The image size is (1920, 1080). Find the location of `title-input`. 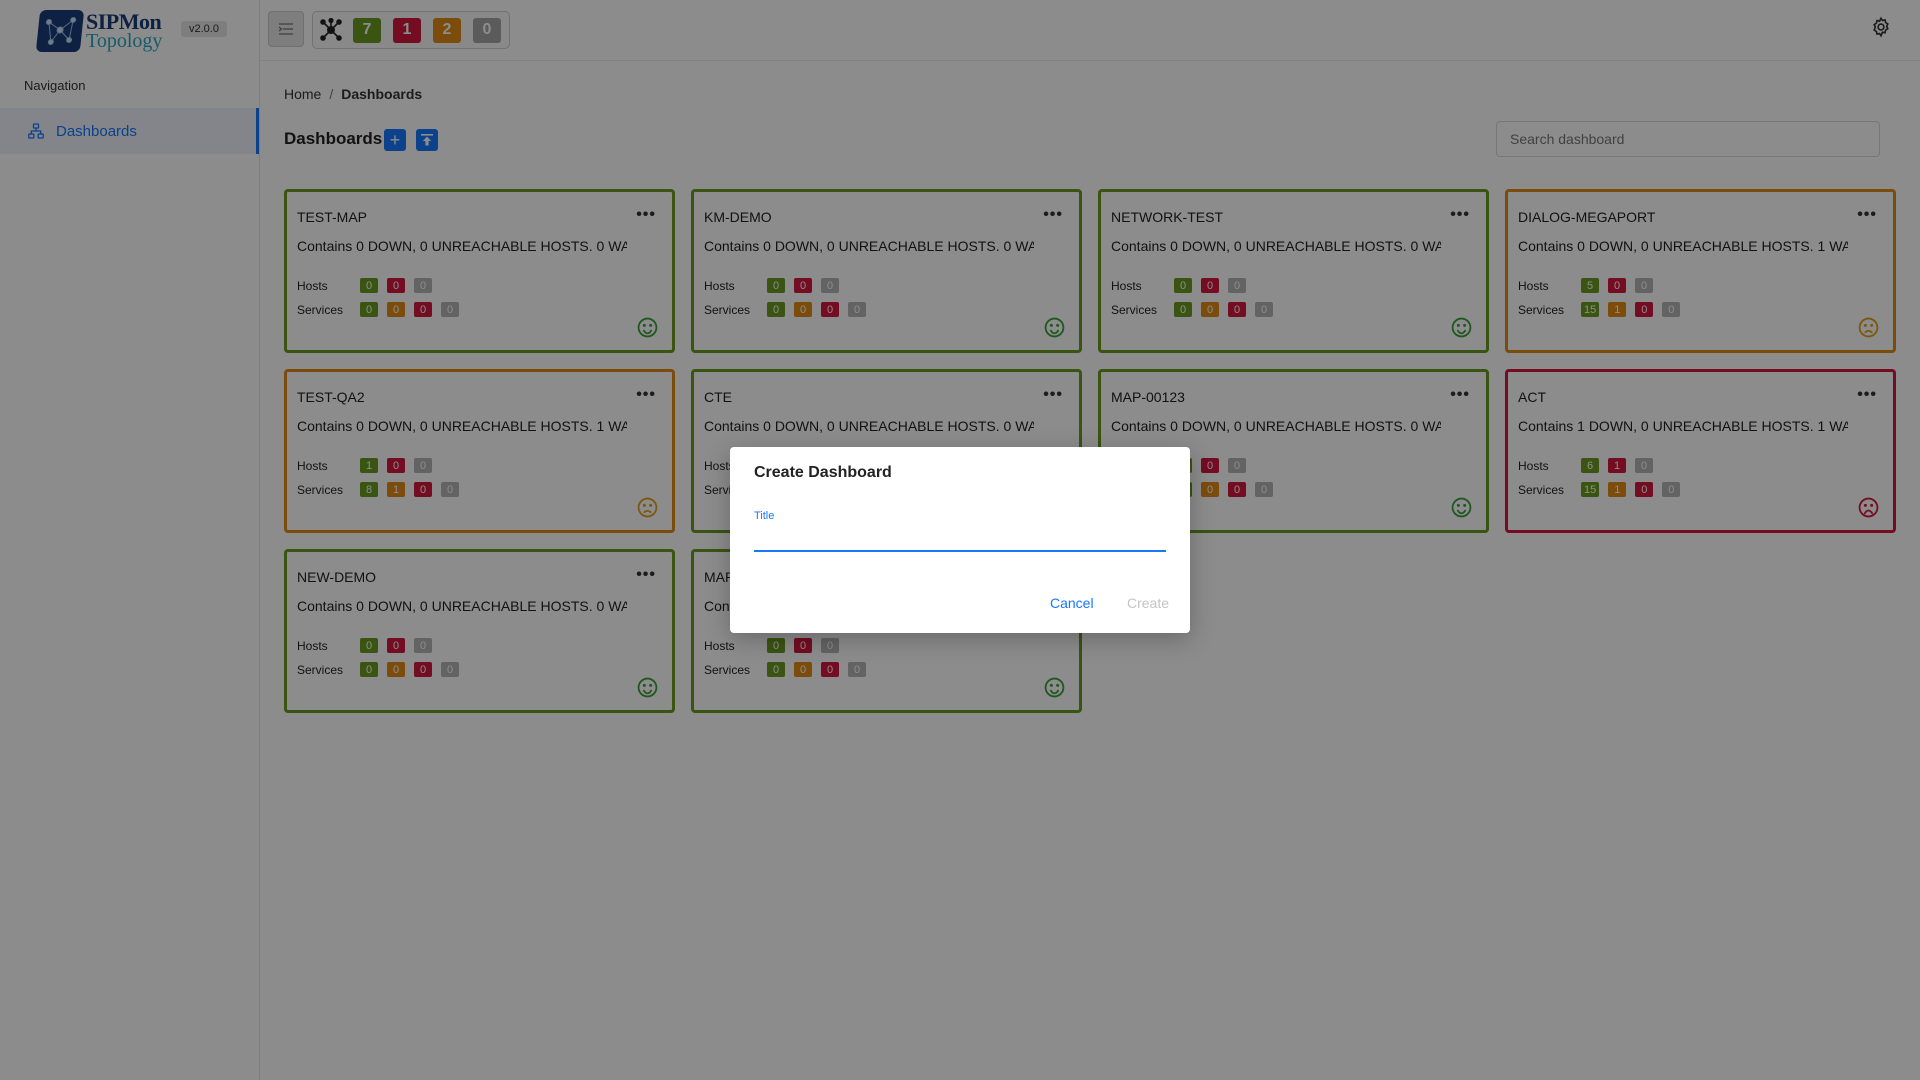

title-input is located at coordinates (960, 539).